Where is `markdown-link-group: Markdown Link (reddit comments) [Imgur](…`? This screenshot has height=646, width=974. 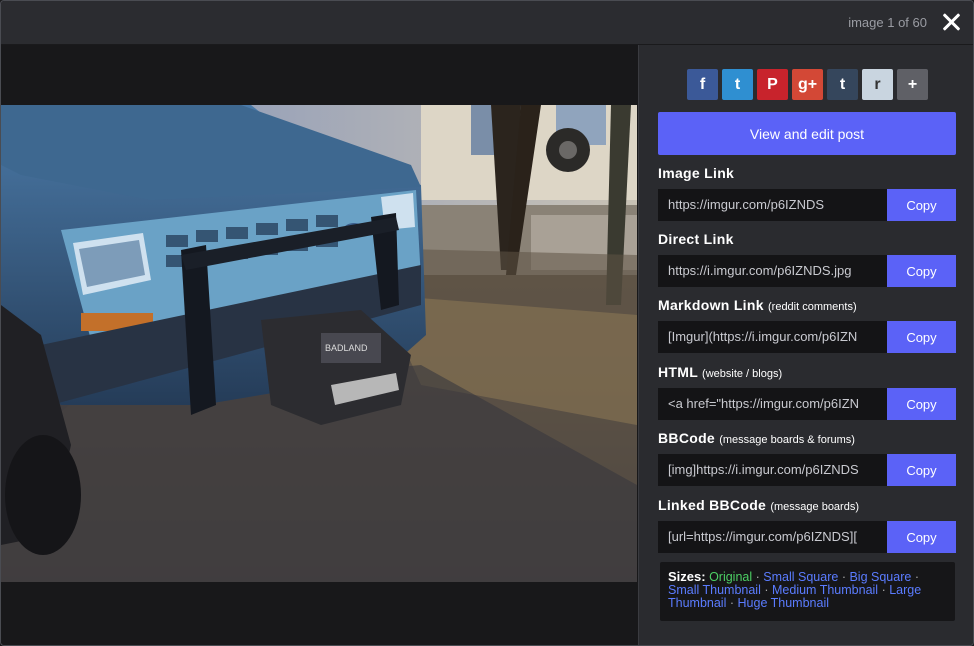 markdown-link-group: Markdown Link (reddit comments) [Imgur](… is located at coordinates (807, 325).